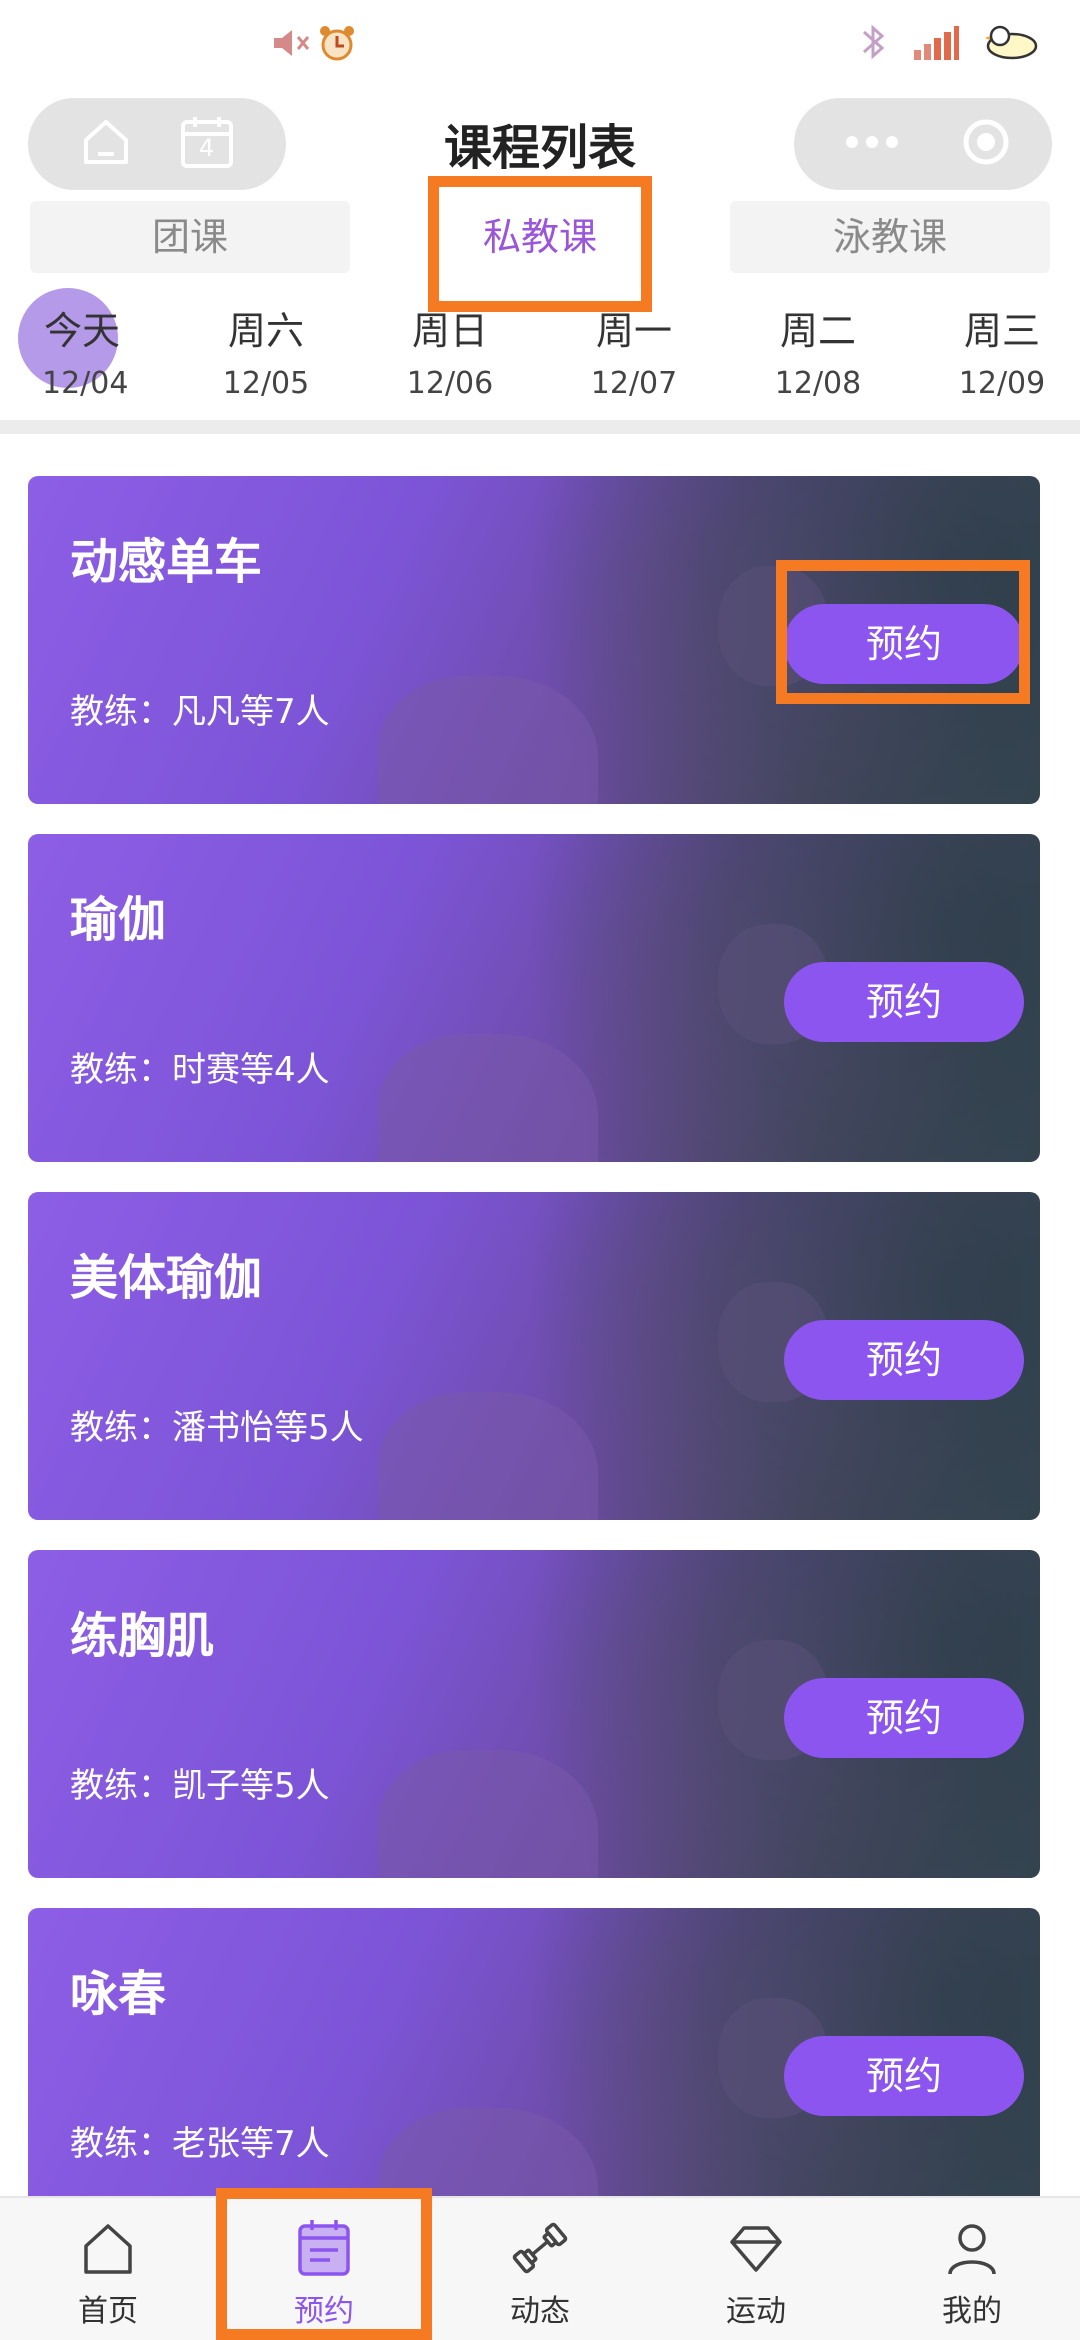 Image resolution: width=1080 pixels, height=2340 pixels. What do you see at coordinates (540, 2248) in the screenshot?
I see `dumbbell-icon` at bounding box center [540, 2248].